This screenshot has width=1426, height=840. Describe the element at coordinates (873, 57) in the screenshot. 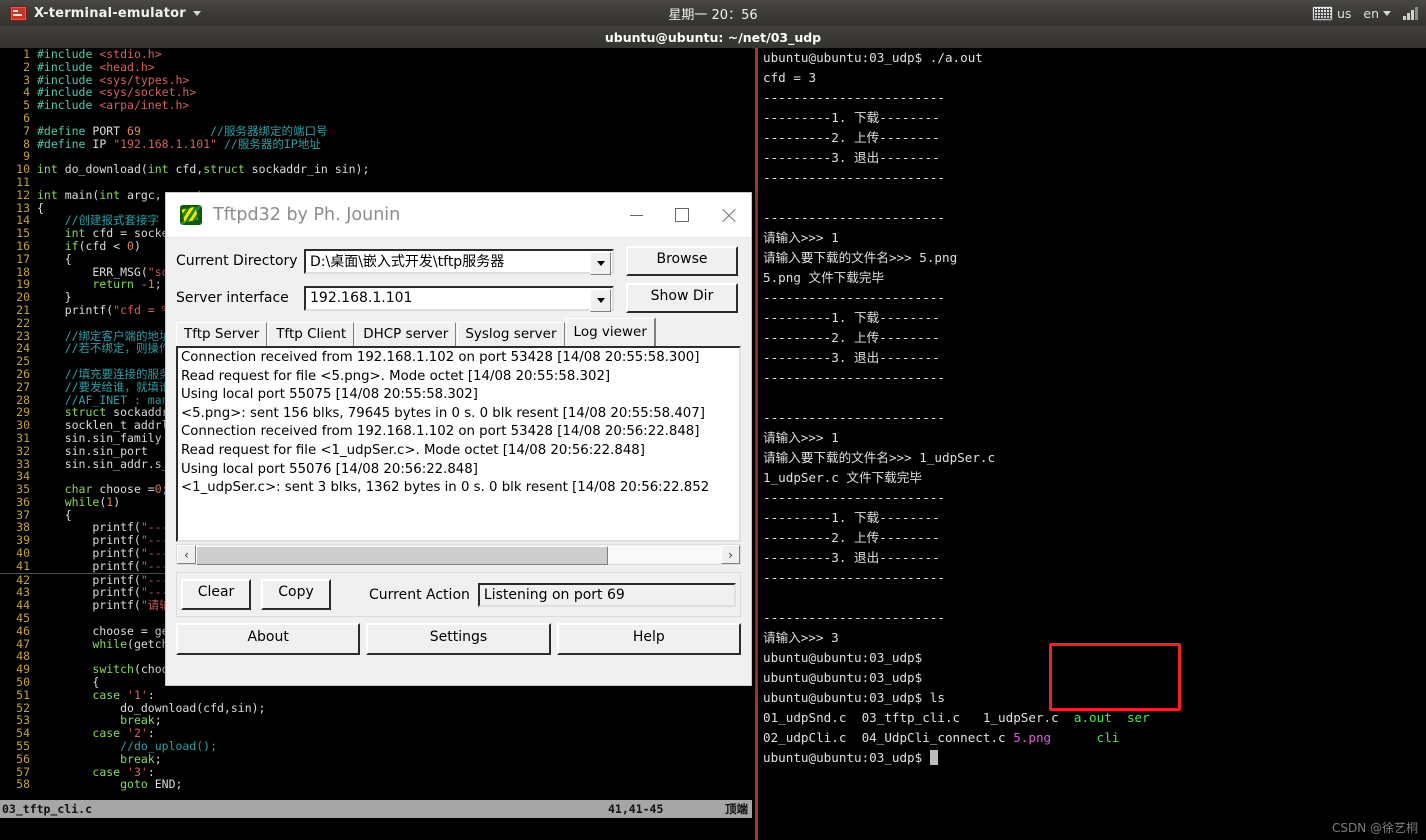

I see `terminal-text: ubuntu@ubuntu:03_udp$ ./a.out` at that location.